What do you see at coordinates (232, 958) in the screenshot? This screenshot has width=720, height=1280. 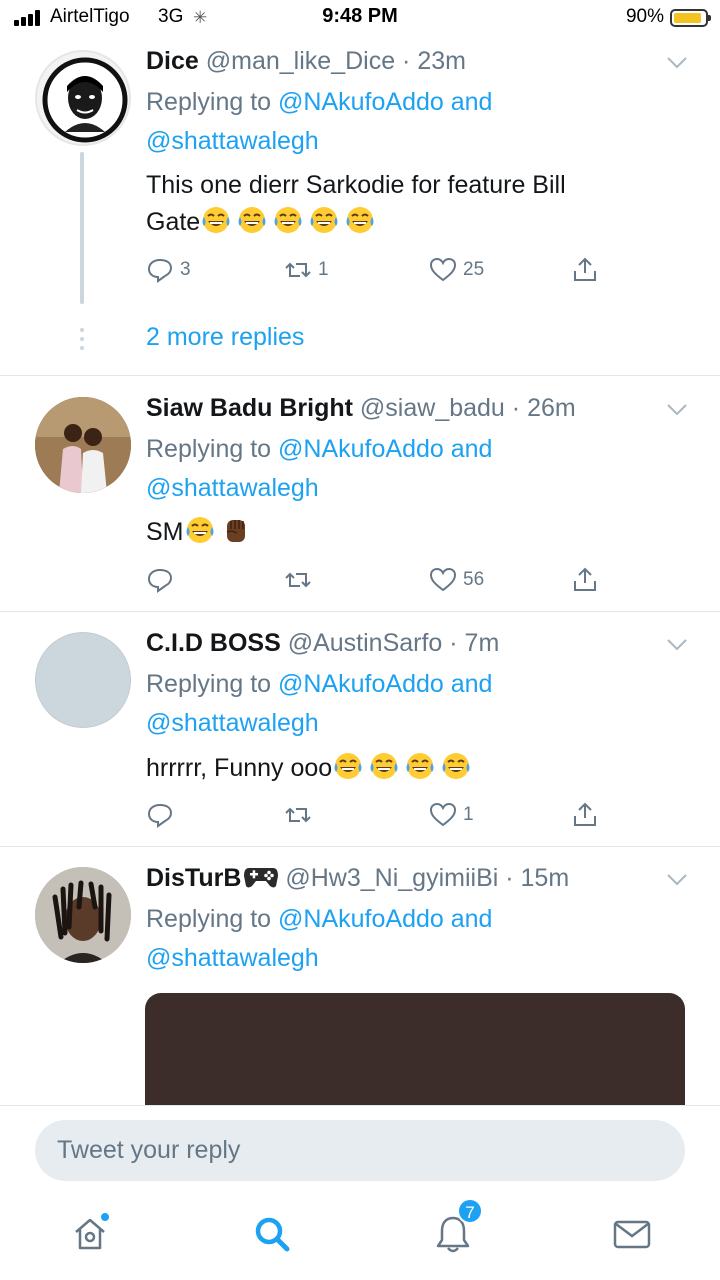 I see `mention-link: @shattawalegh` at bounding box center [232, 958].